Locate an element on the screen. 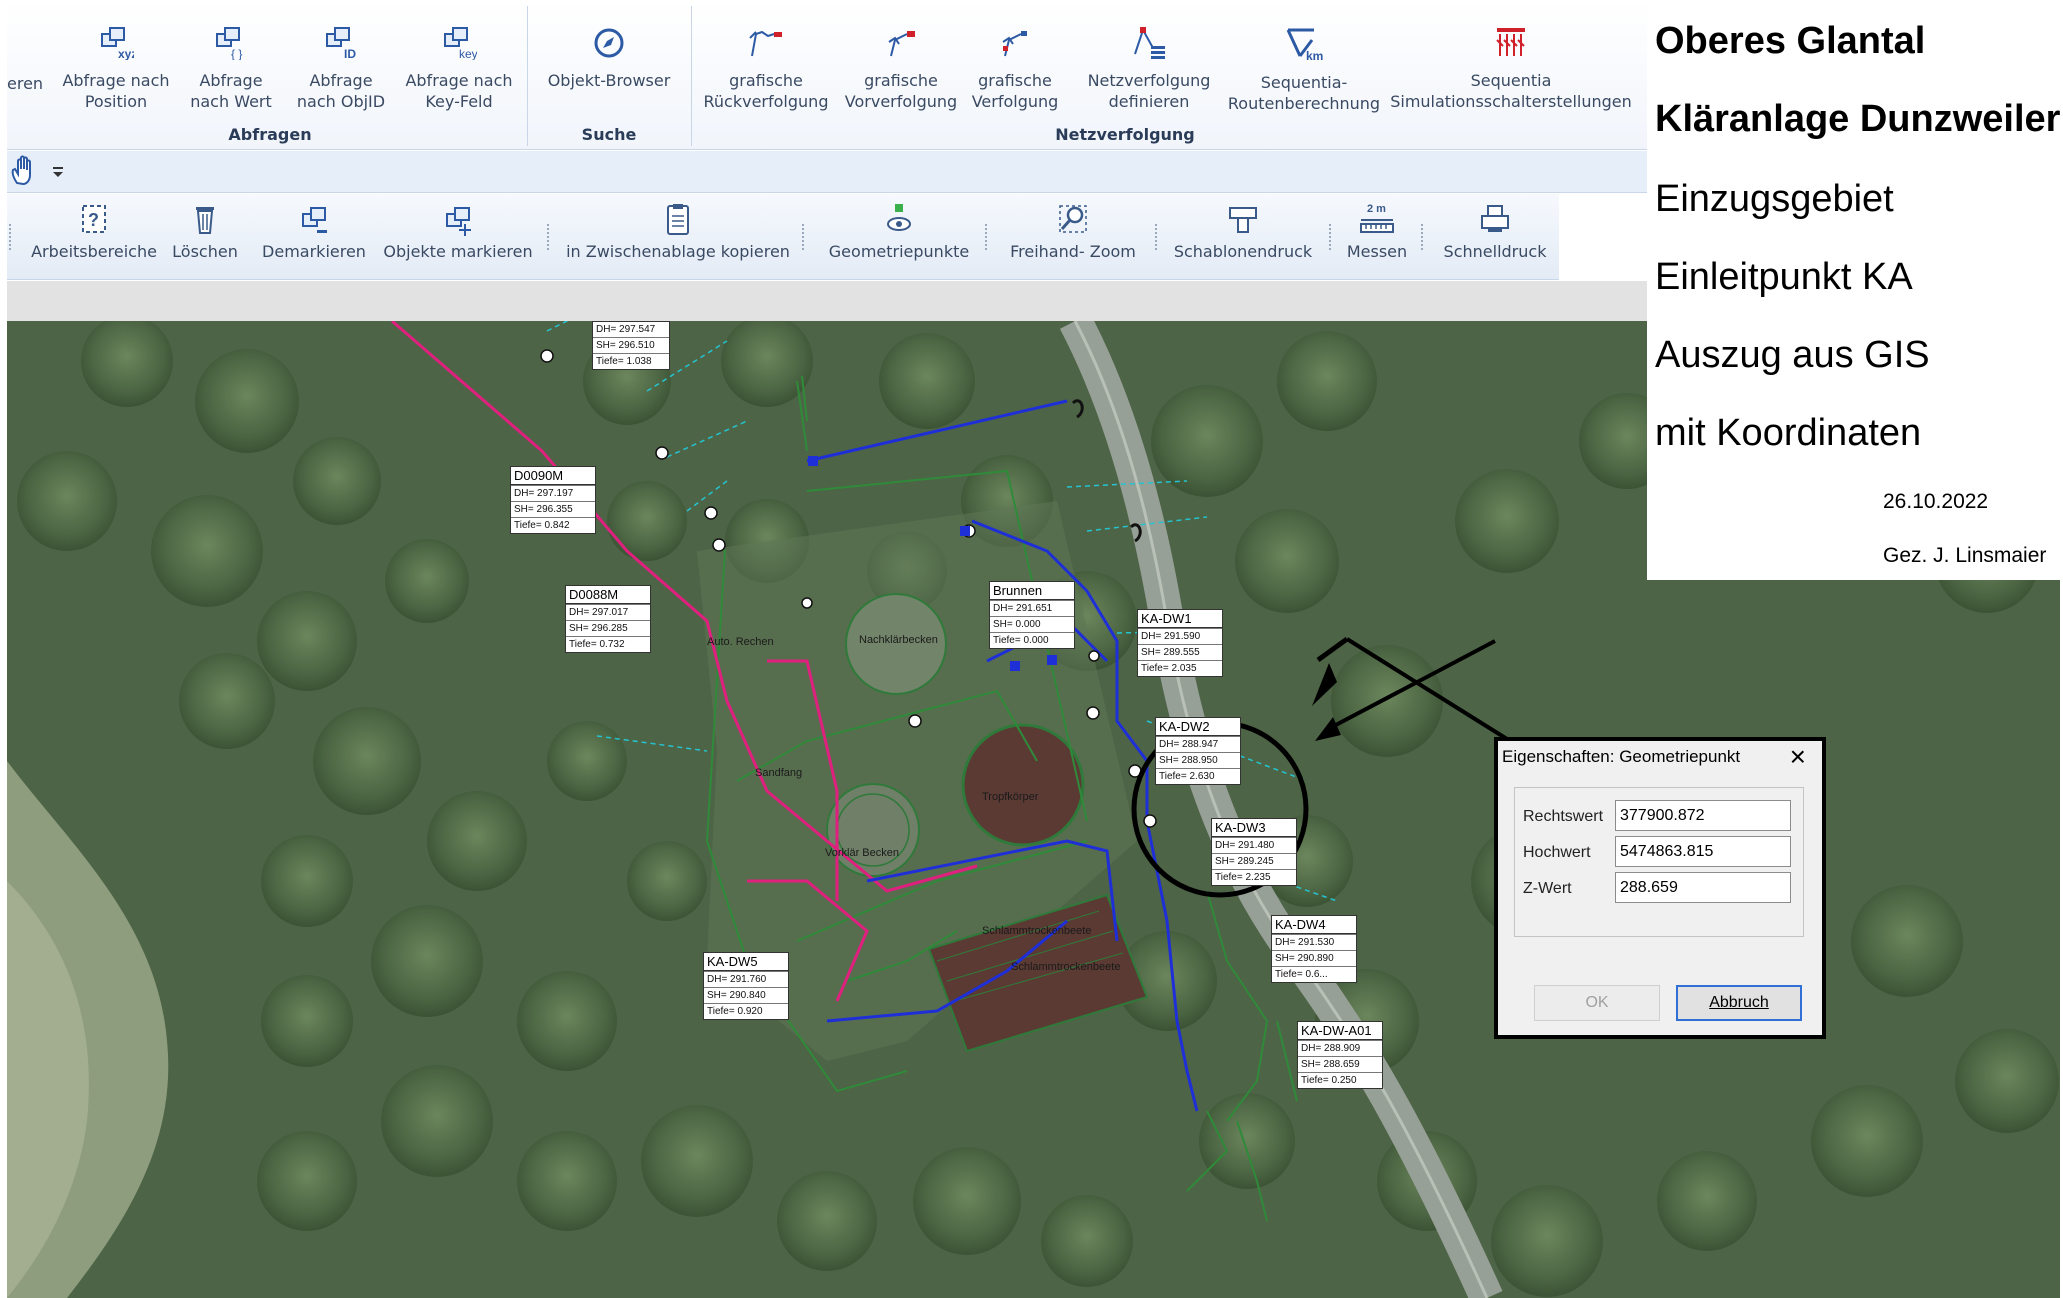 The image size is (2063, 1298). field-label-zwert: Z-Wert is located at coordinates (1547, 888).